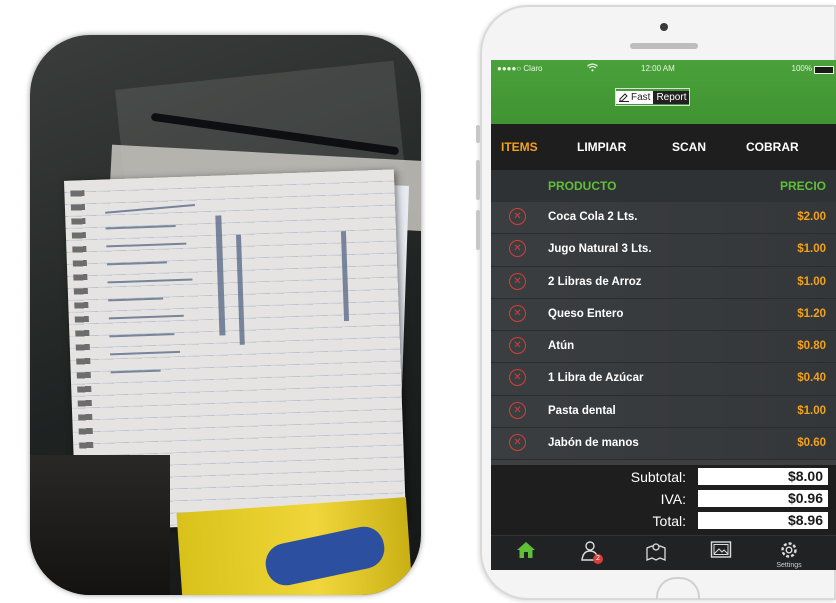 The width and height of the screenshot is (836, 603). Describe the element at coordinates (656, 552) in the screenshot. I see `map-icon` at that location.